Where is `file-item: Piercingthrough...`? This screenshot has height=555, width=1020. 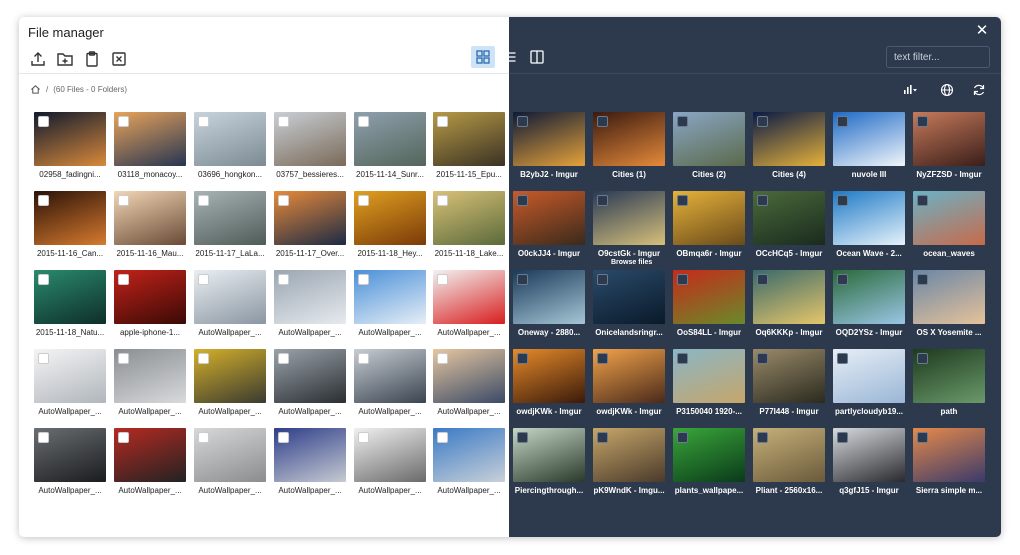
file-item: Piercingthrough... is located at coordinates (549, 464).